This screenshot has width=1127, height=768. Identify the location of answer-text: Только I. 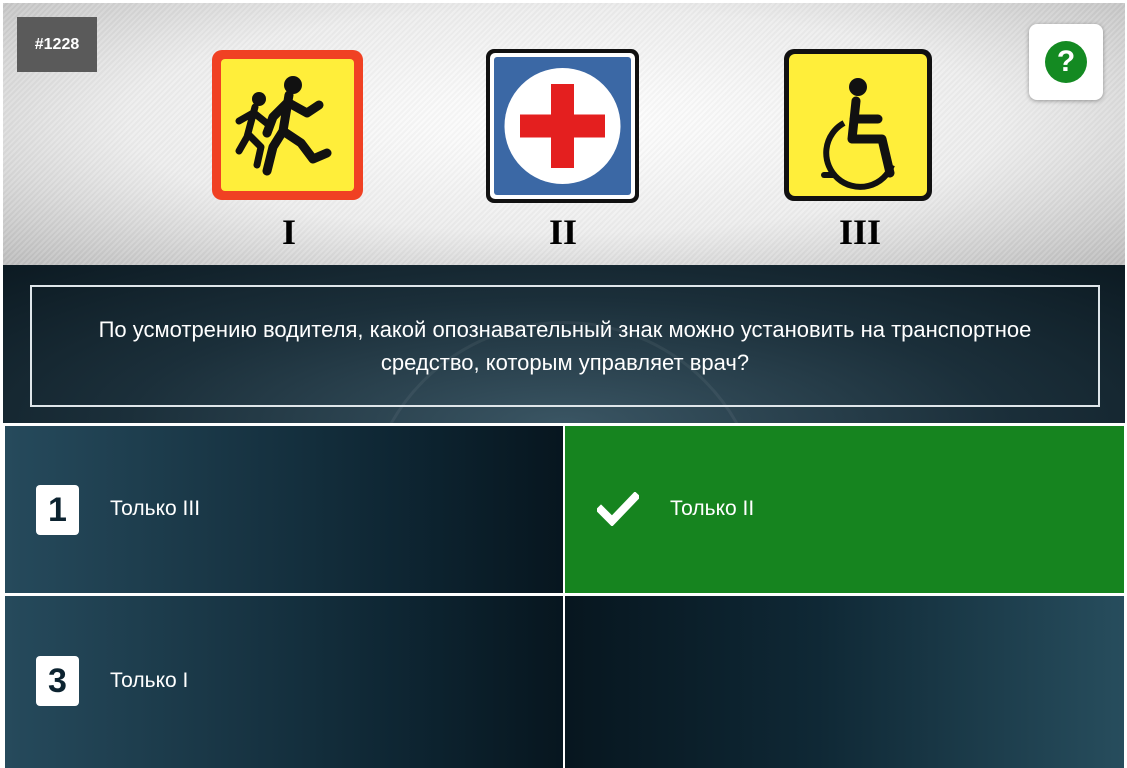
(149, 680).